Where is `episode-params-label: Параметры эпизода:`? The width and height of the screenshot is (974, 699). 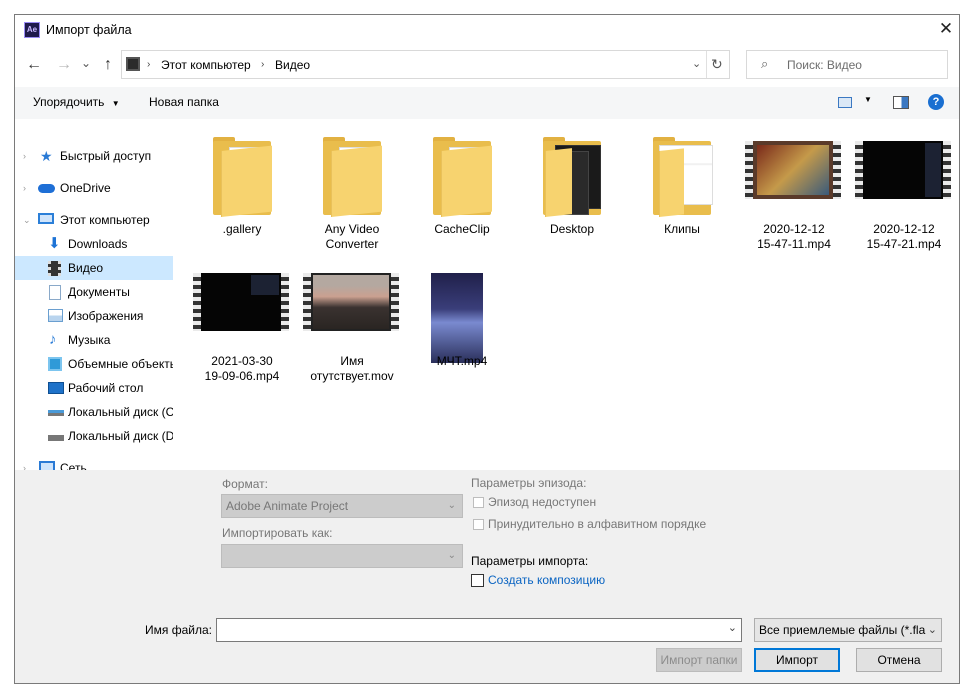
episode-params-label: Параметры эпизода: is located at coordinates (529, 483).